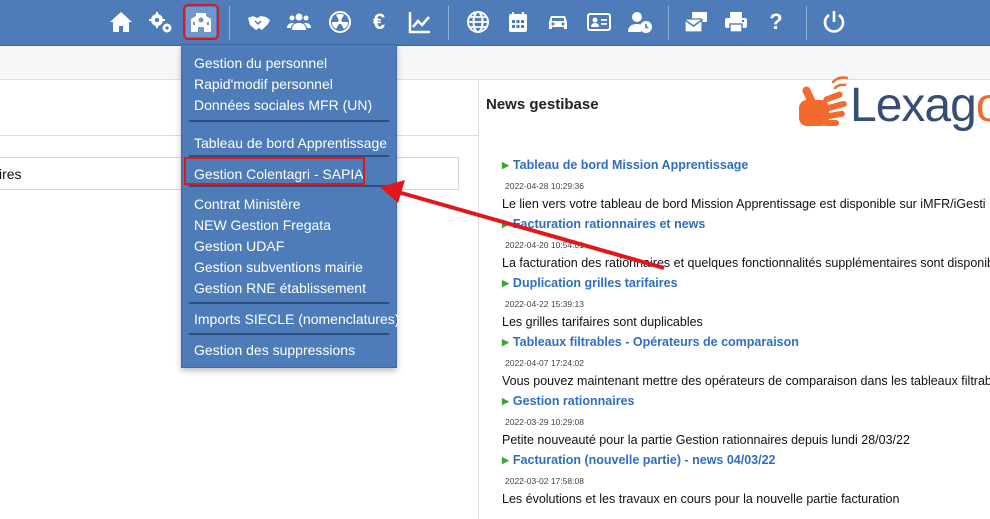  Describe the element at coordinates (776, 22) in the screenshot. I see `help-icon: ?` at that location.